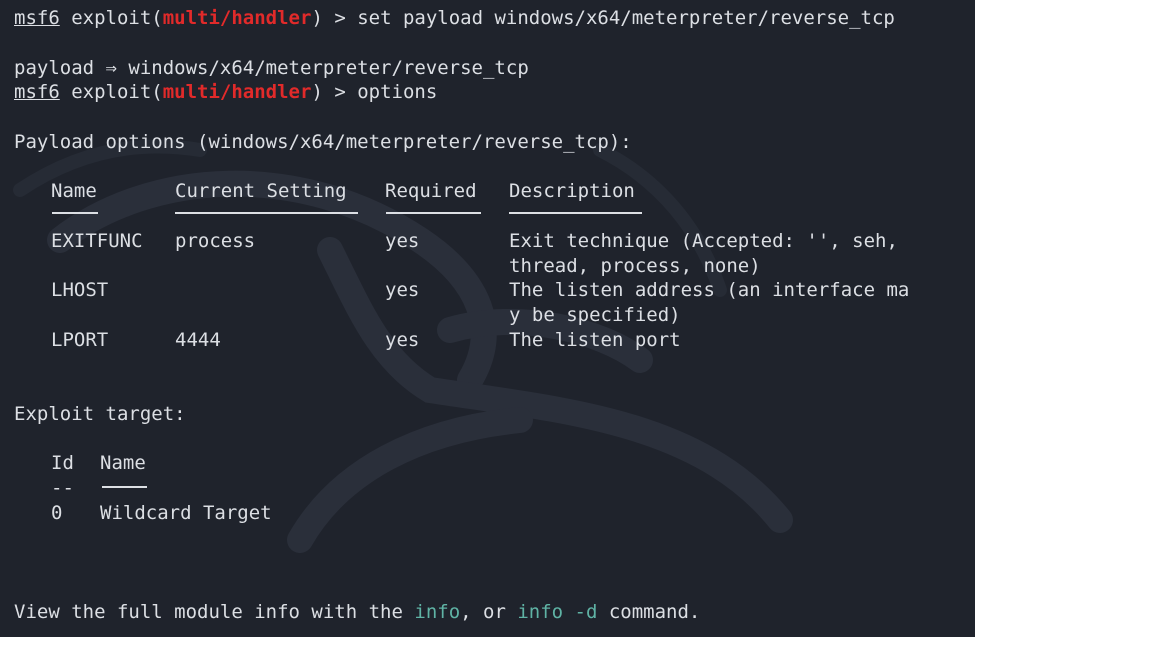 This screenshot has width=1152, height=648. What do you see at coordinates (595, 315) in the screenshot?
I see `option-description-cont: y be specified)` at bounding box center [595, 315].